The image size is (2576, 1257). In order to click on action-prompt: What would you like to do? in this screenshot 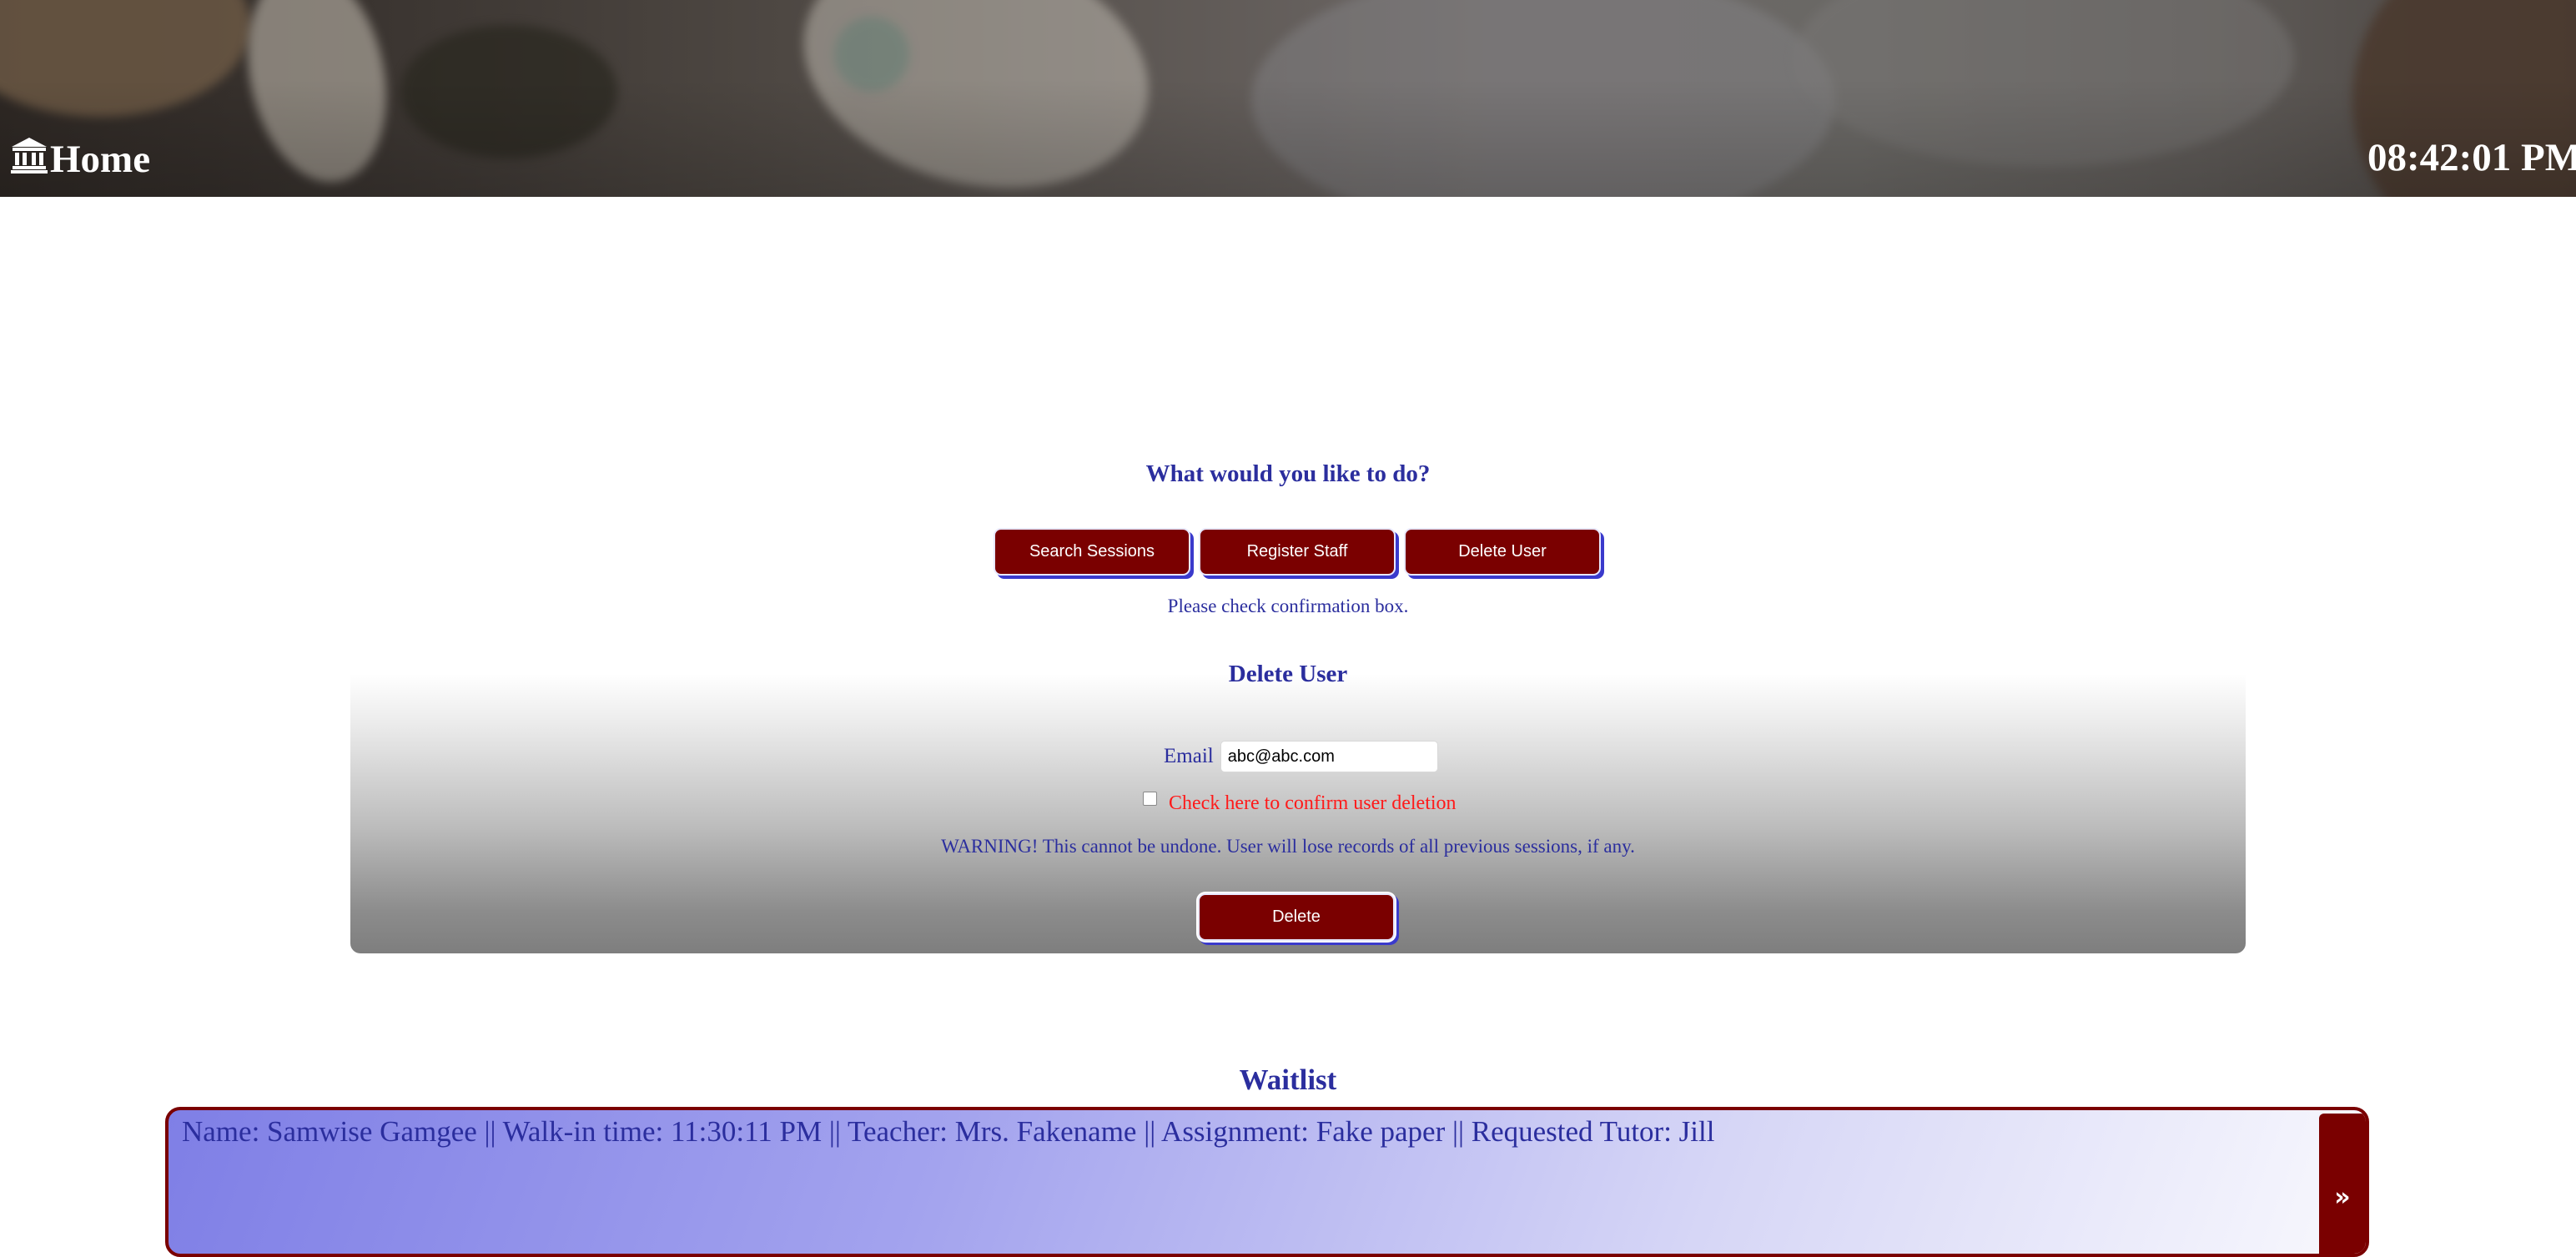, I will do `click(1288, 473)`.